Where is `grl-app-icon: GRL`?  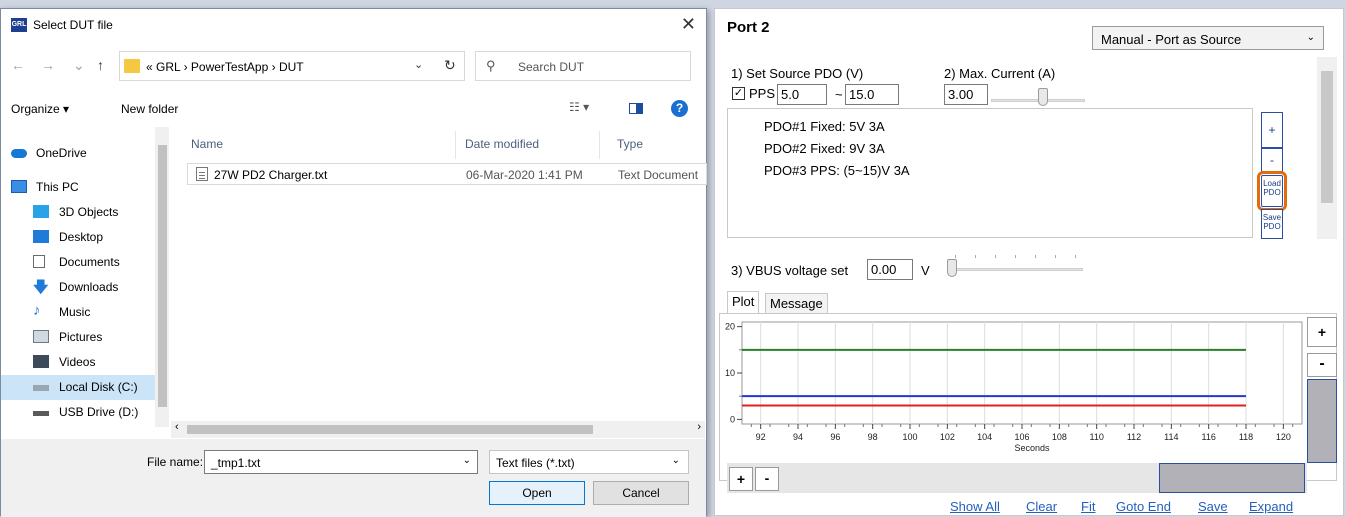 grl-app-icon: GRL is located at coordinates (19, 25).